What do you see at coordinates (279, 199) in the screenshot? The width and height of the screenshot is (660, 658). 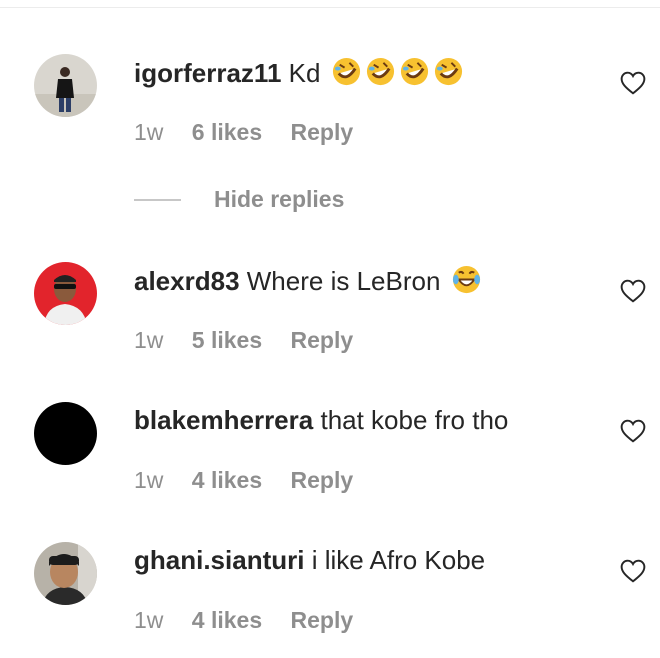 I see `hide-replies-label: Hide replies` at bounding box center [279, 199].